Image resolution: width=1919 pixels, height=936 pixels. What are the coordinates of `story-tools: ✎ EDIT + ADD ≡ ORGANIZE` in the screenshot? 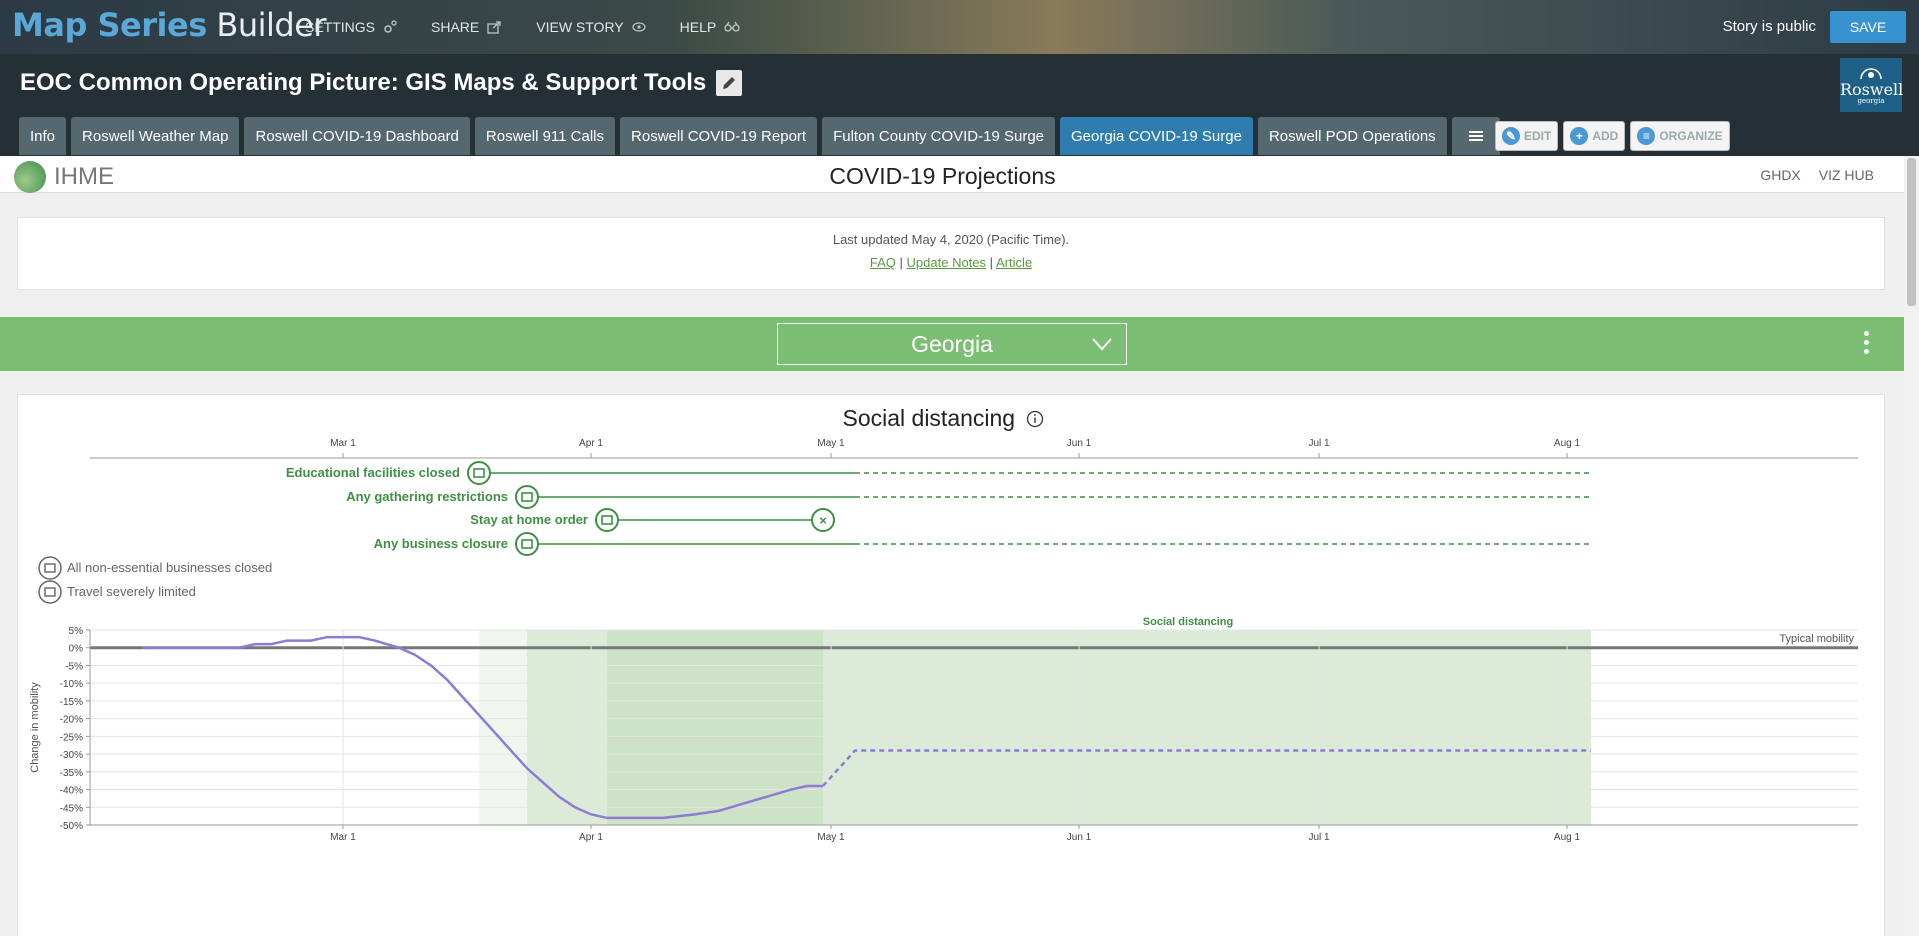 It's located at (1612, 136).